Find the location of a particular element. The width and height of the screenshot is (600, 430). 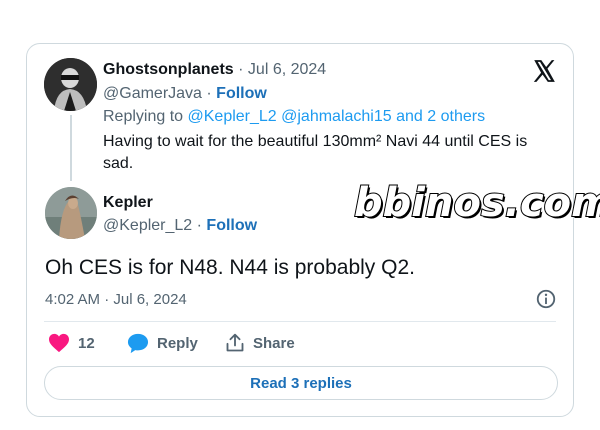

main-tweet-text: Oh CES is for N48. N44 is probably Q2. is located at coordinates (230, 267).